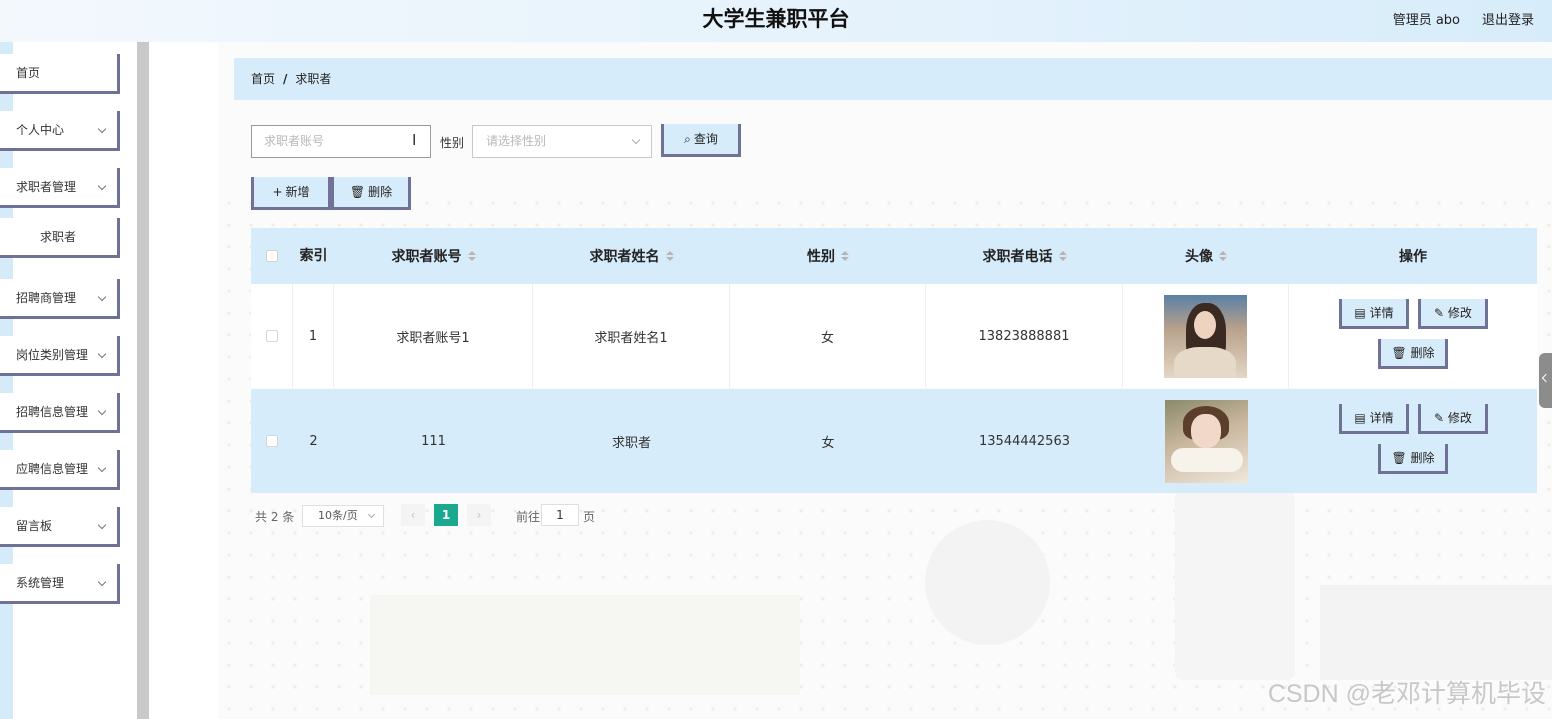 The height and width of the screenshot is (719, 1552). Describe the element at coordinates (828, 443) in the screenshot. I see `row-gender: 女` at that location.